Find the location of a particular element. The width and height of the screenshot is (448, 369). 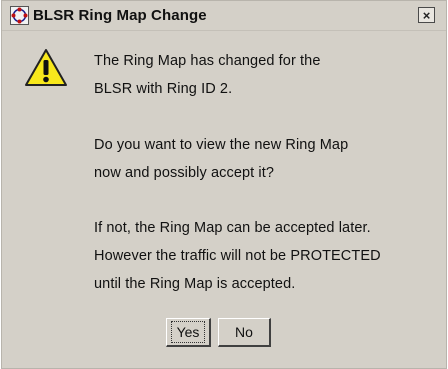

window-title: BLSR Ring Map Change is located at coordinates (120, 15).